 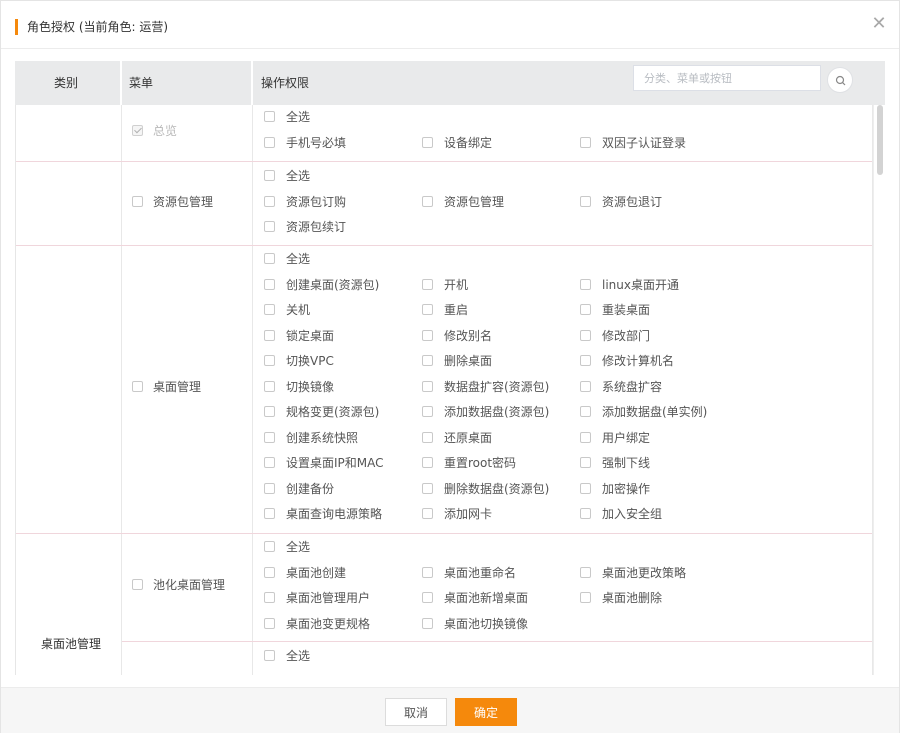 I want to click on permission-checkbox: 重置root密码, so click(x=469, y=463).